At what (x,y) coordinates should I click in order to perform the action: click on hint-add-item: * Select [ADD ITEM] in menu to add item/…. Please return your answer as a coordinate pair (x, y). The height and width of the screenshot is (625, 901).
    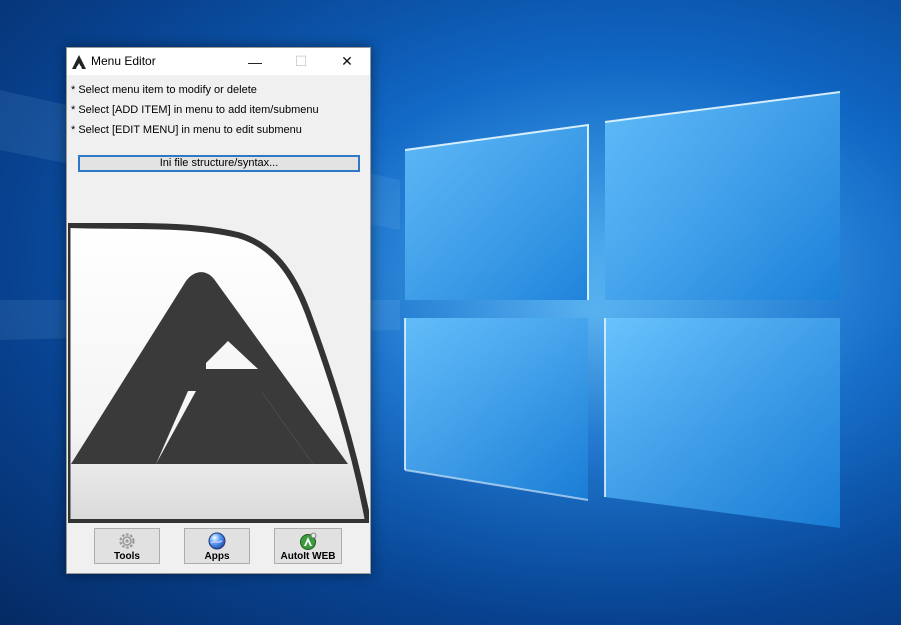
    Looking at the image, I should click on (195, 110).